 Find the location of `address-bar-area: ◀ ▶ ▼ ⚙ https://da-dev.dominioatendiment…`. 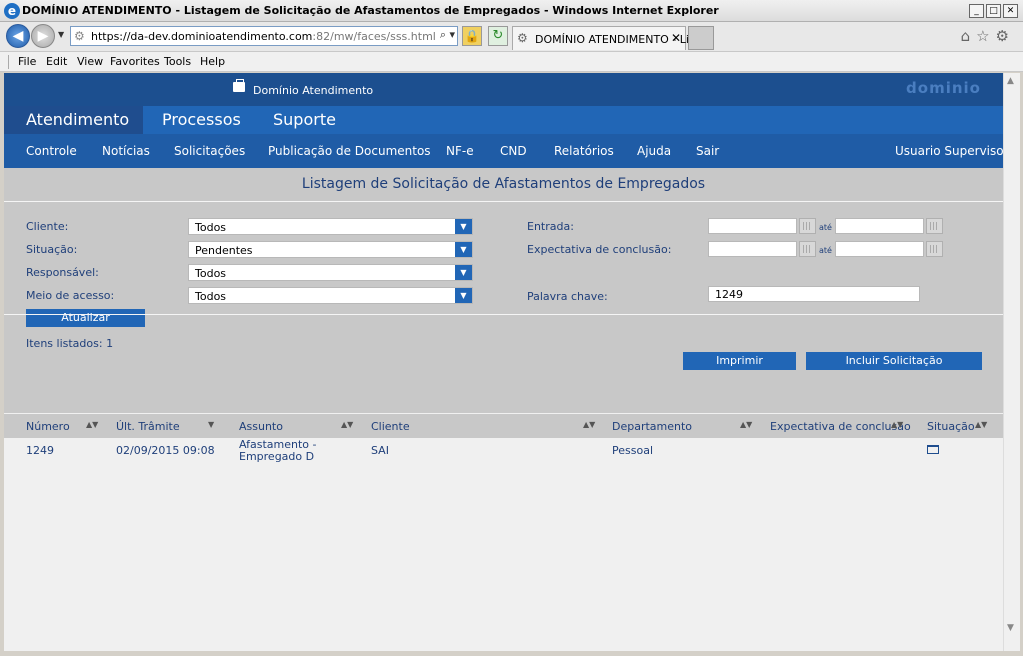

address-bar-area: ◀ ▶ ▼ ⚙ https://da-dev.dominioatendiment… is located at coordinates (511, 37).